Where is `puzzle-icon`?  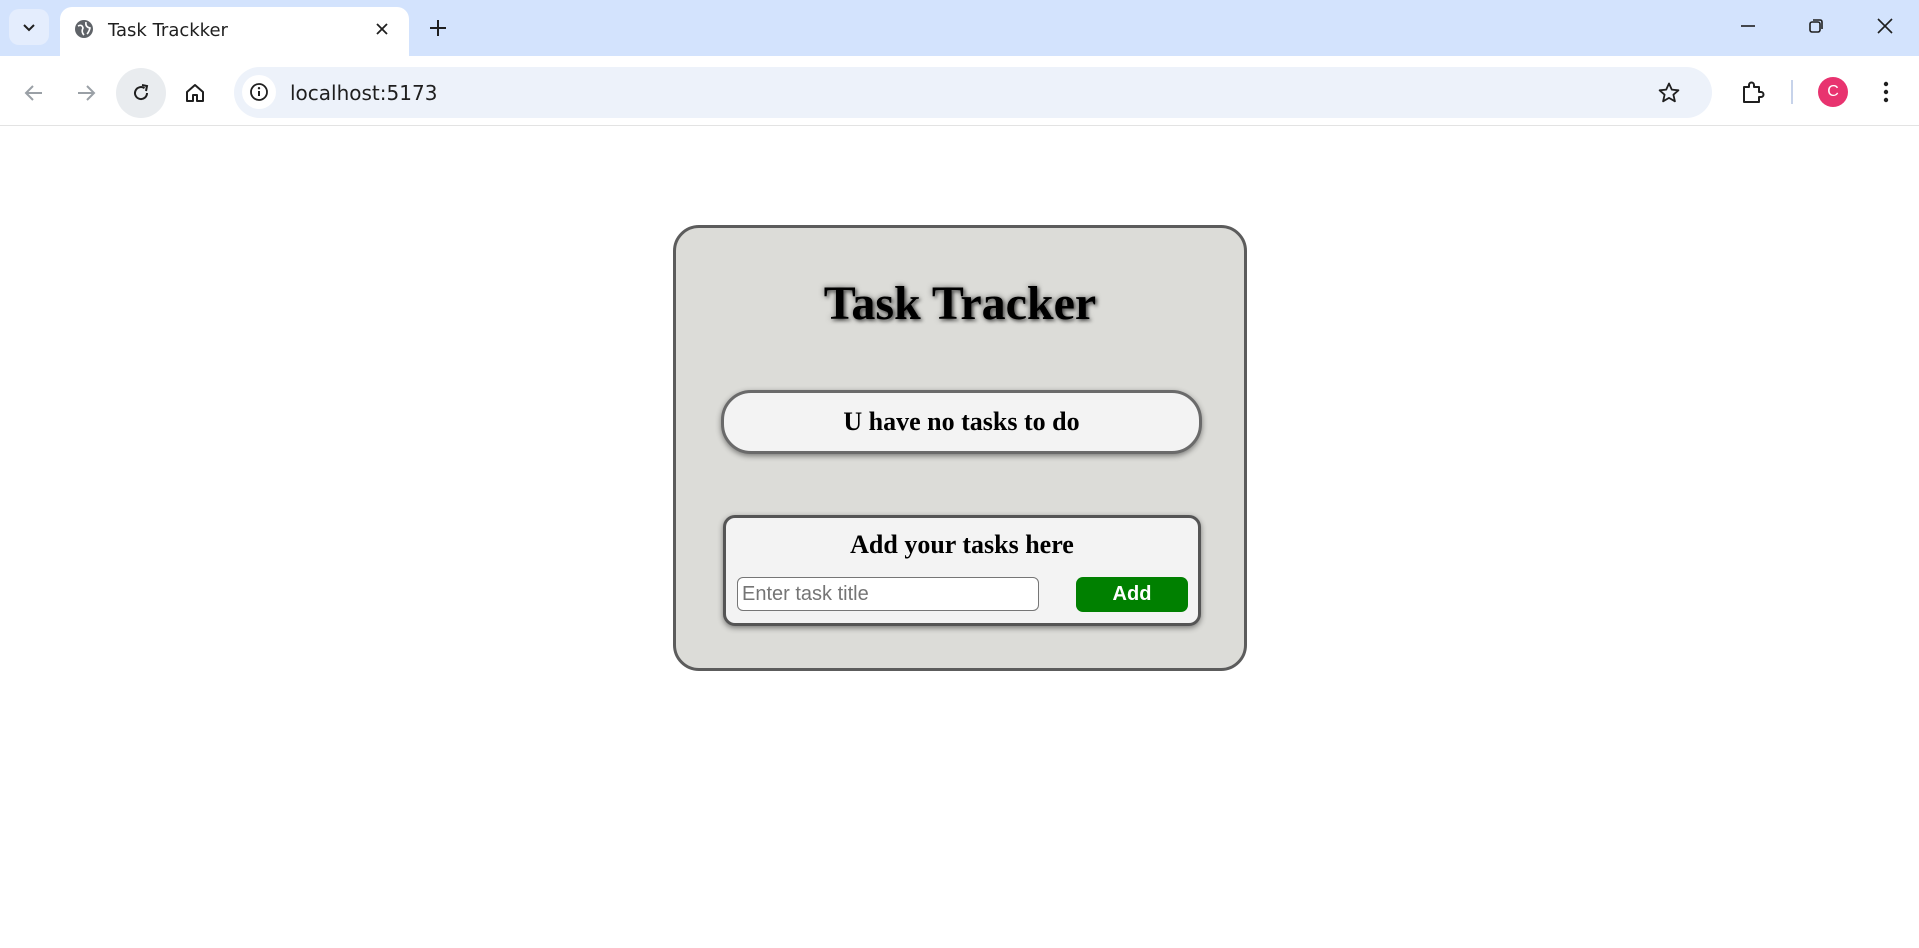
puzzle-icon is located at coordinates (1753, 92).